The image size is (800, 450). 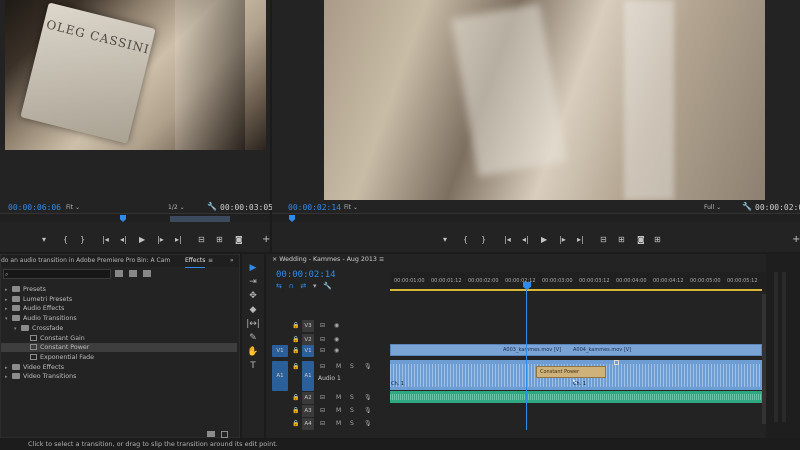 What do you see at coordinates (308, 411) in the screenshot?
I see `track-a3-label: A3` at bounding box center [308, 411].